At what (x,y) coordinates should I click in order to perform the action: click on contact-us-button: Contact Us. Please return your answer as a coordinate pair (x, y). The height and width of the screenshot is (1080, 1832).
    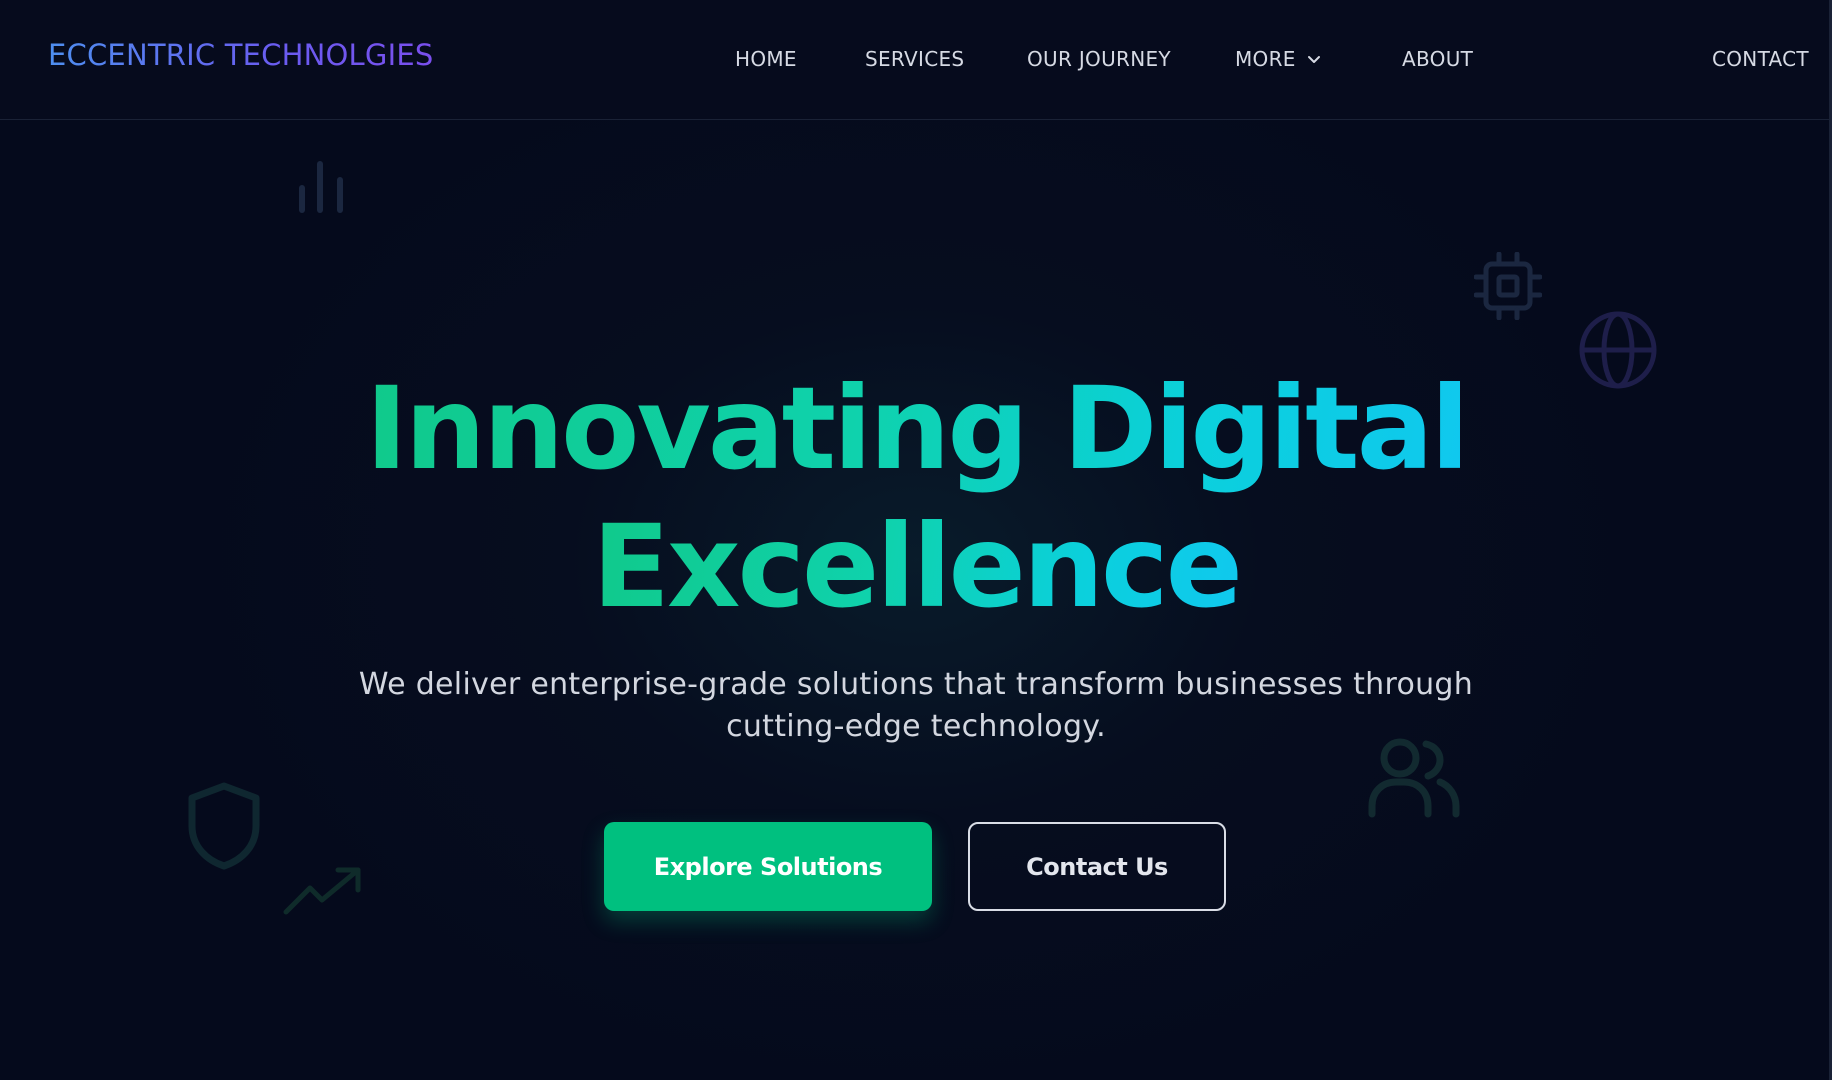
    Looking at the image, I should click on (1097, 866).